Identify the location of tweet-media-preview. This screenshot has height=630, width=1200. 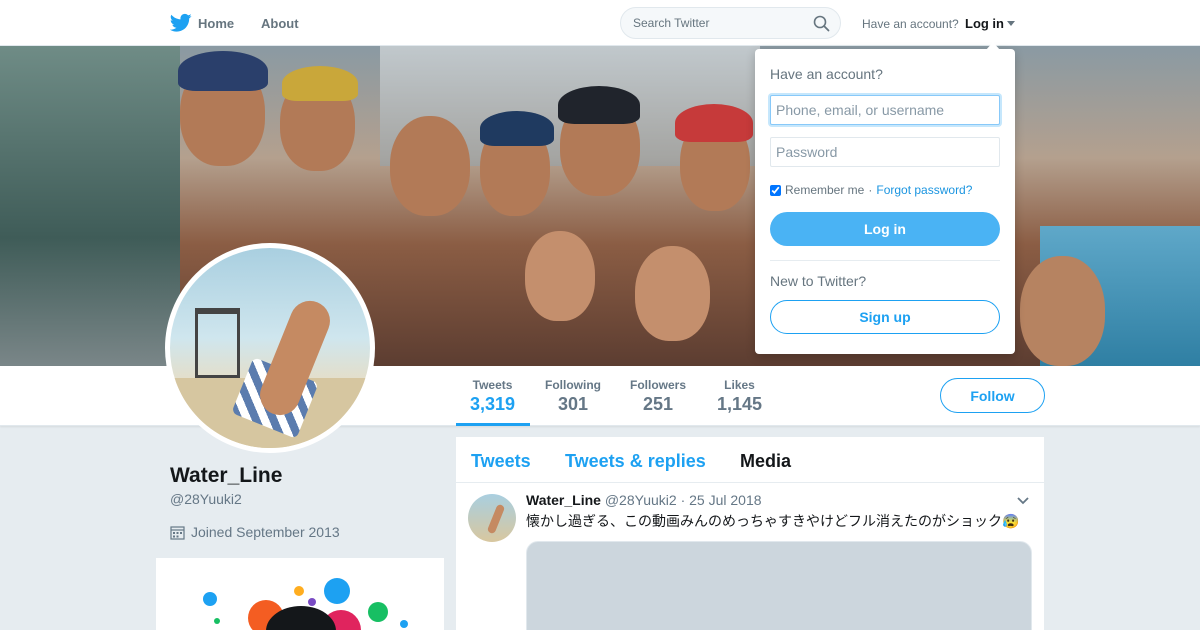
(779, 585).